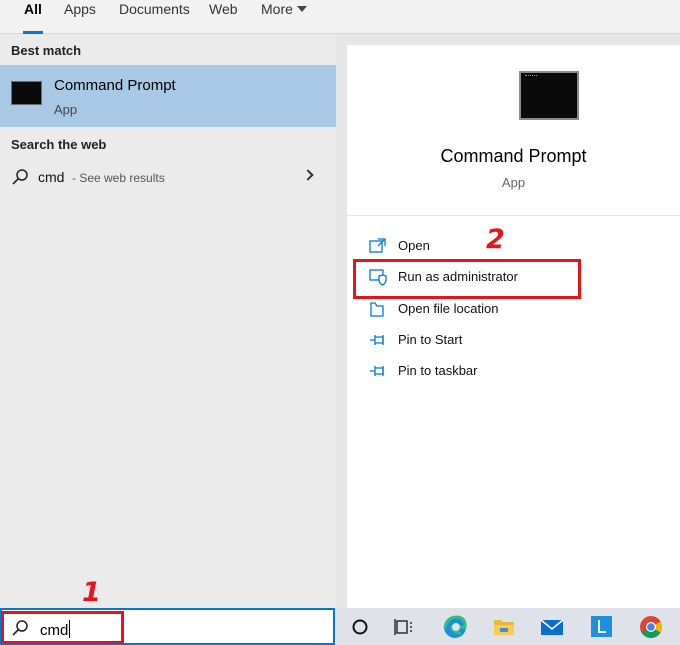  I want to click on tab-web: Web, so click(223, 17).